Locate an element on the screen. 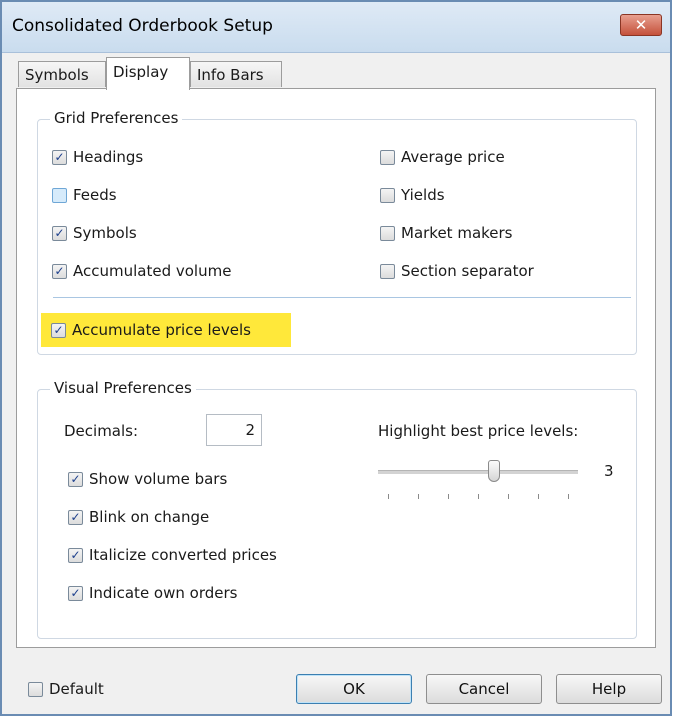 The width and height of the screenshot is (676, 720). checkbox-label: Show volume bars is located at coordinates (158, 479).